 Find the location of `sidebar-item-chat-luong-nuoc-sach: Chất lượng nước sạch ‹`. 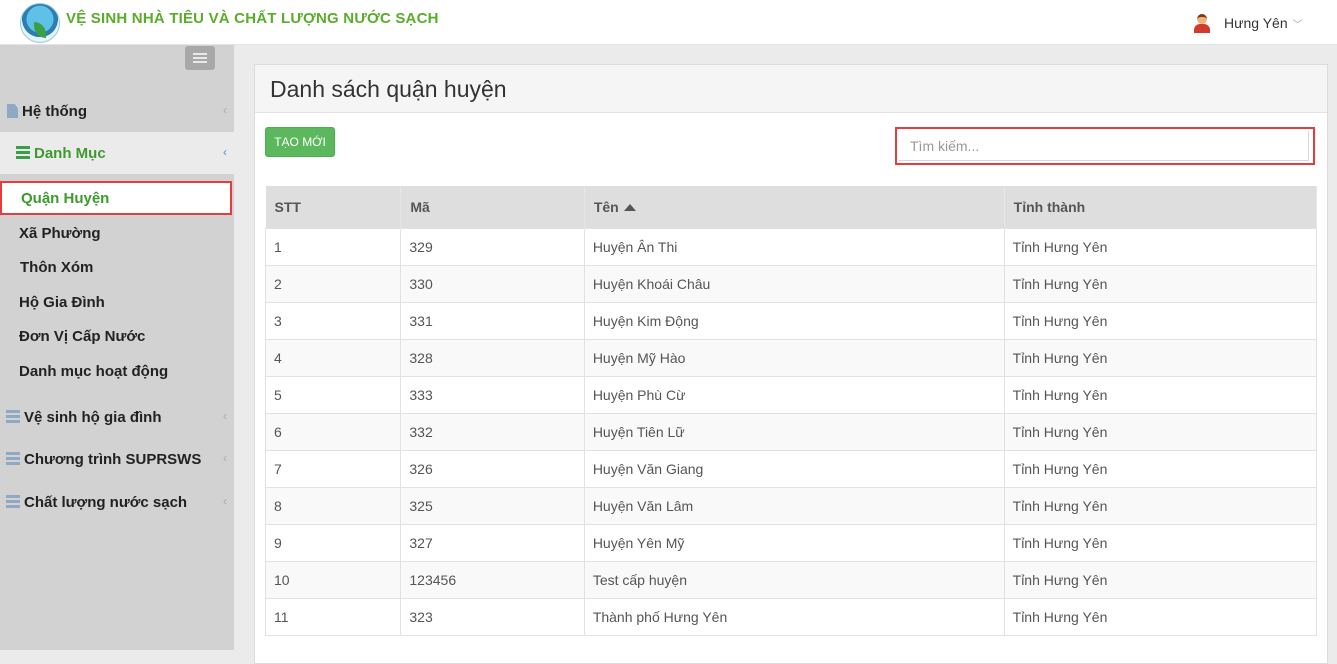

sidebar-item-chat-luong-nuoc-sach: Chất lượng nước sạch ‹ is located at coordinates (117, 502).